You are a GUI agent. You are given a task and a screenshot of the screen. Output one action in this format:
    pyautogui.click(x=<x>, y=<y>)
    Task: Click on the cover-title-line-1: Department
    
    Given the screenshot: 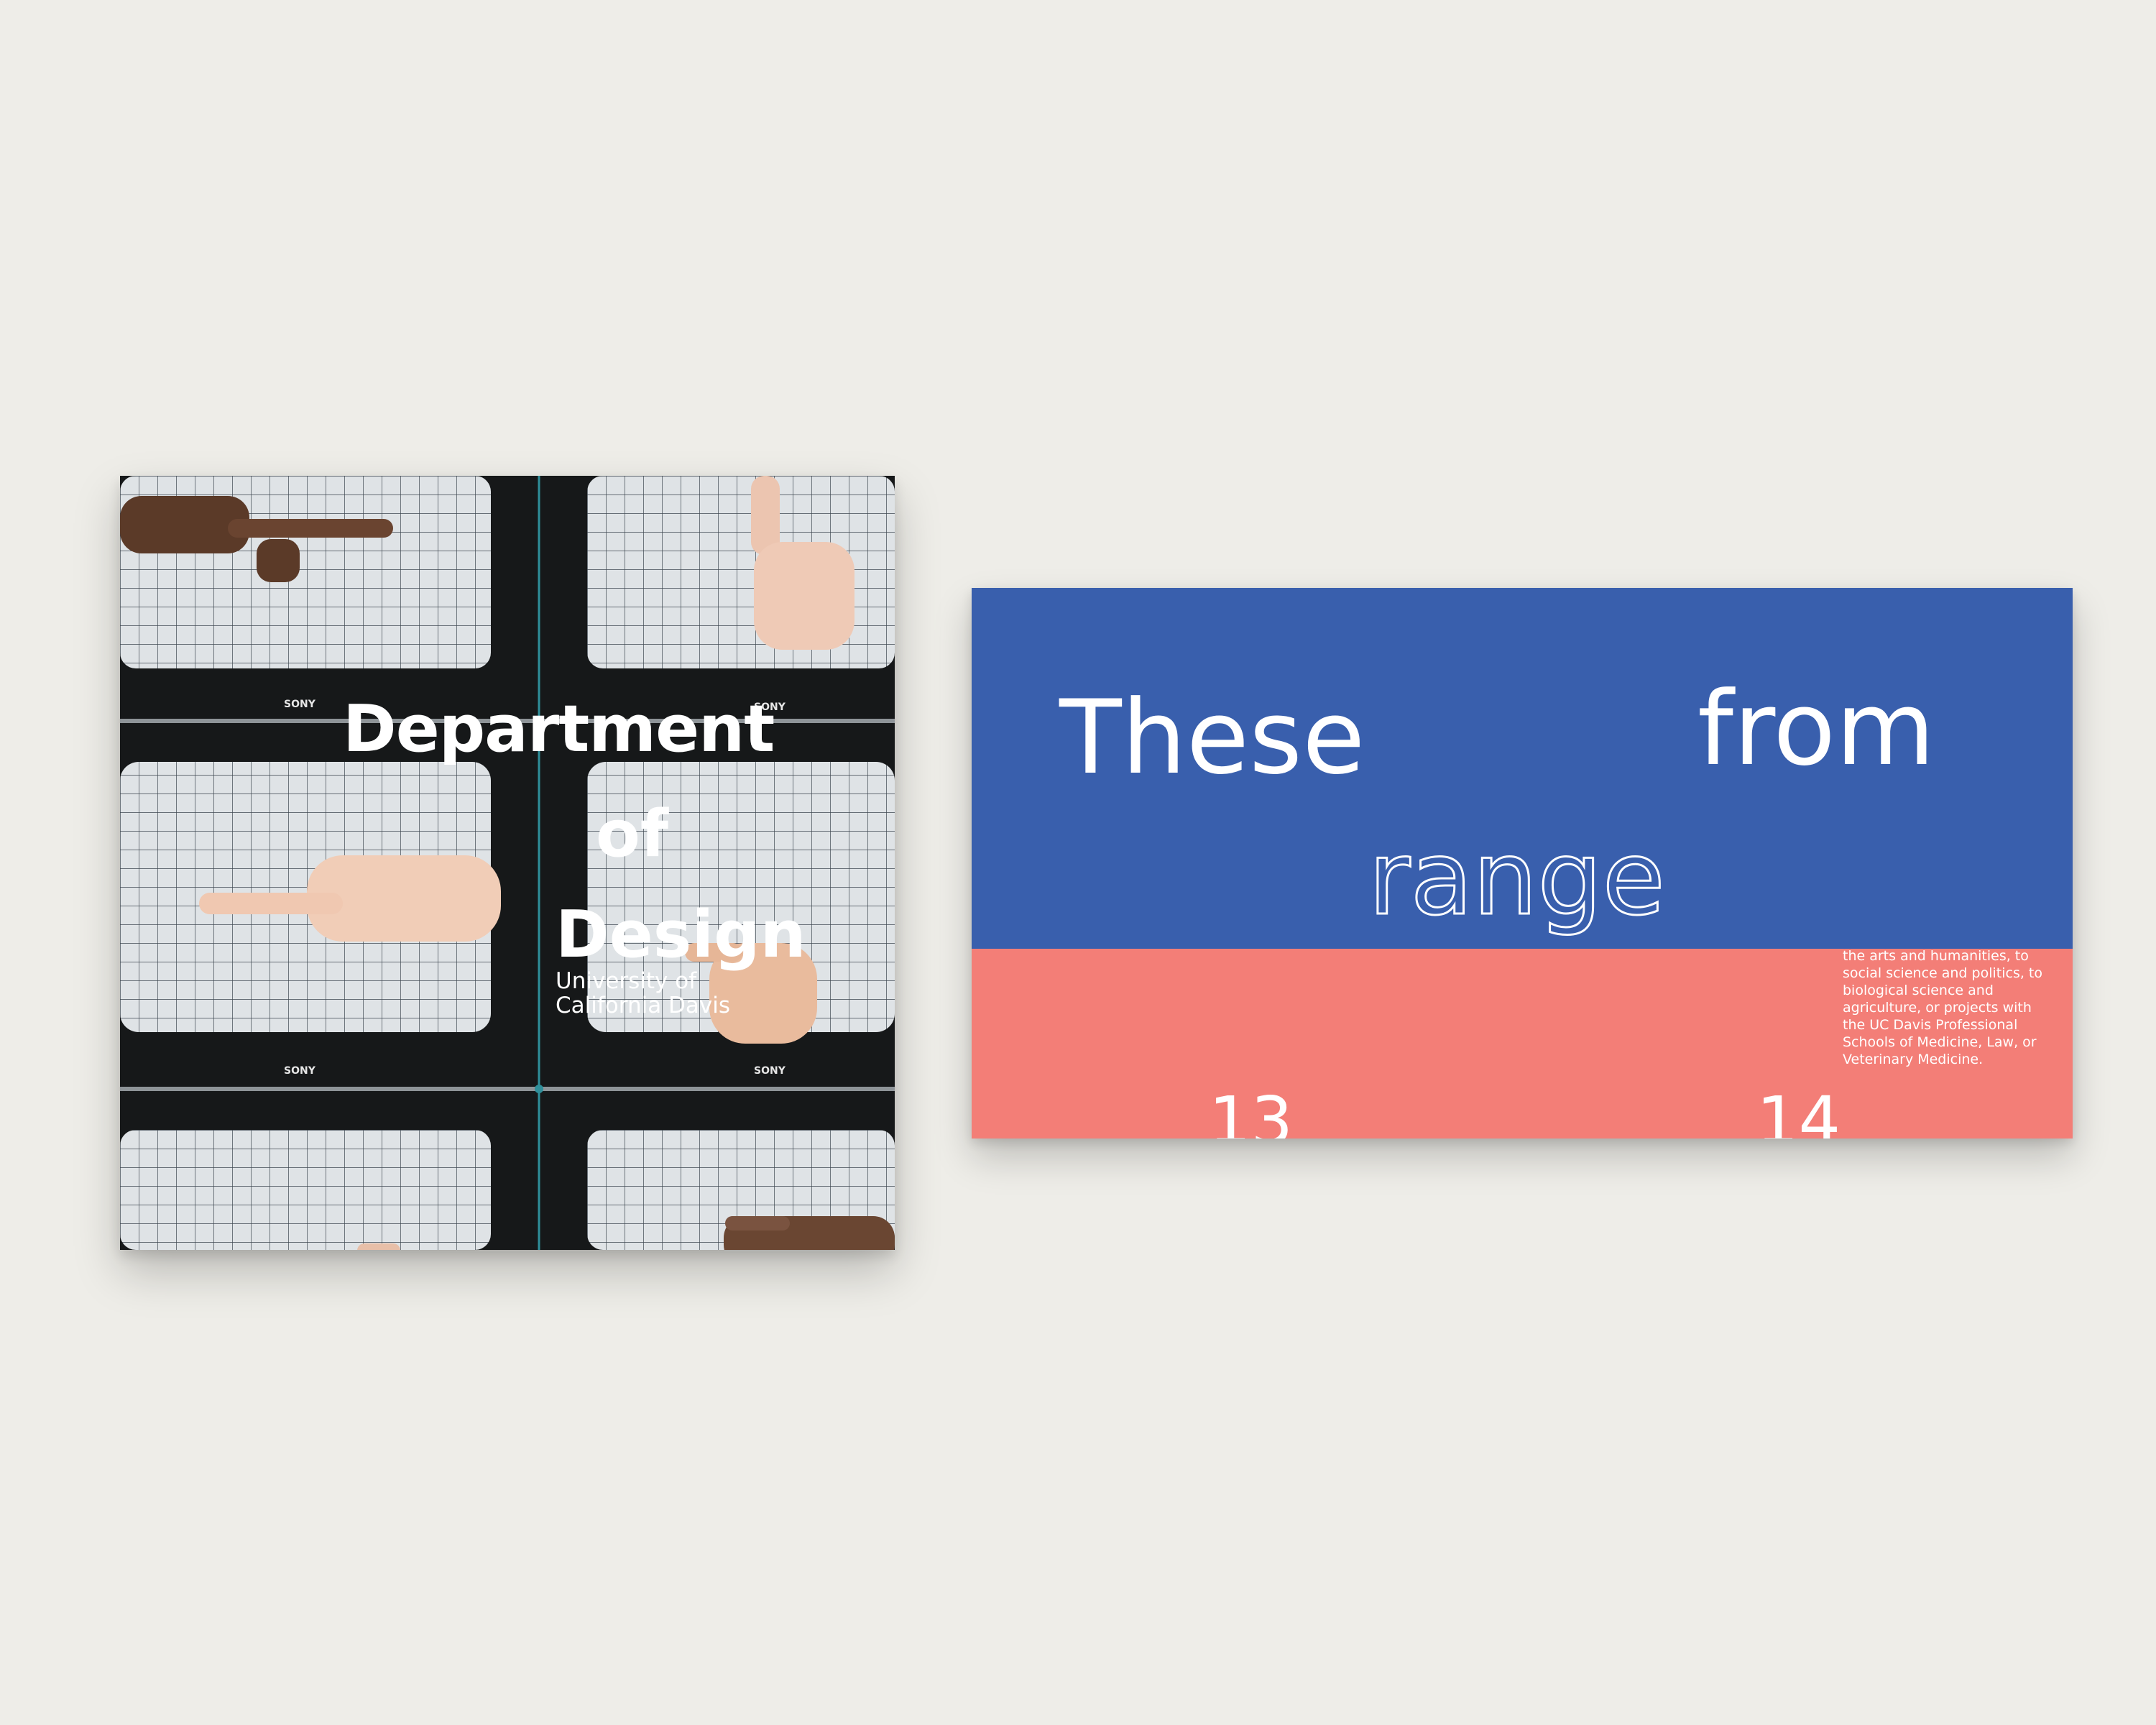 What is the action you would take?
    pyautogui.click(x=559, y=729)
    